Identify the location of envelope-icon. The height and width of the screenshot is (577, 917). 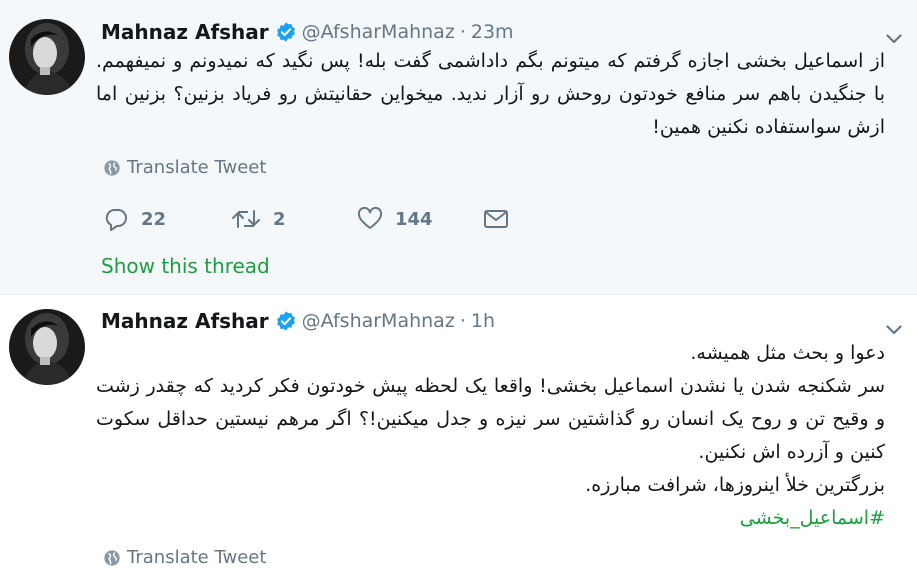
(496, 219).